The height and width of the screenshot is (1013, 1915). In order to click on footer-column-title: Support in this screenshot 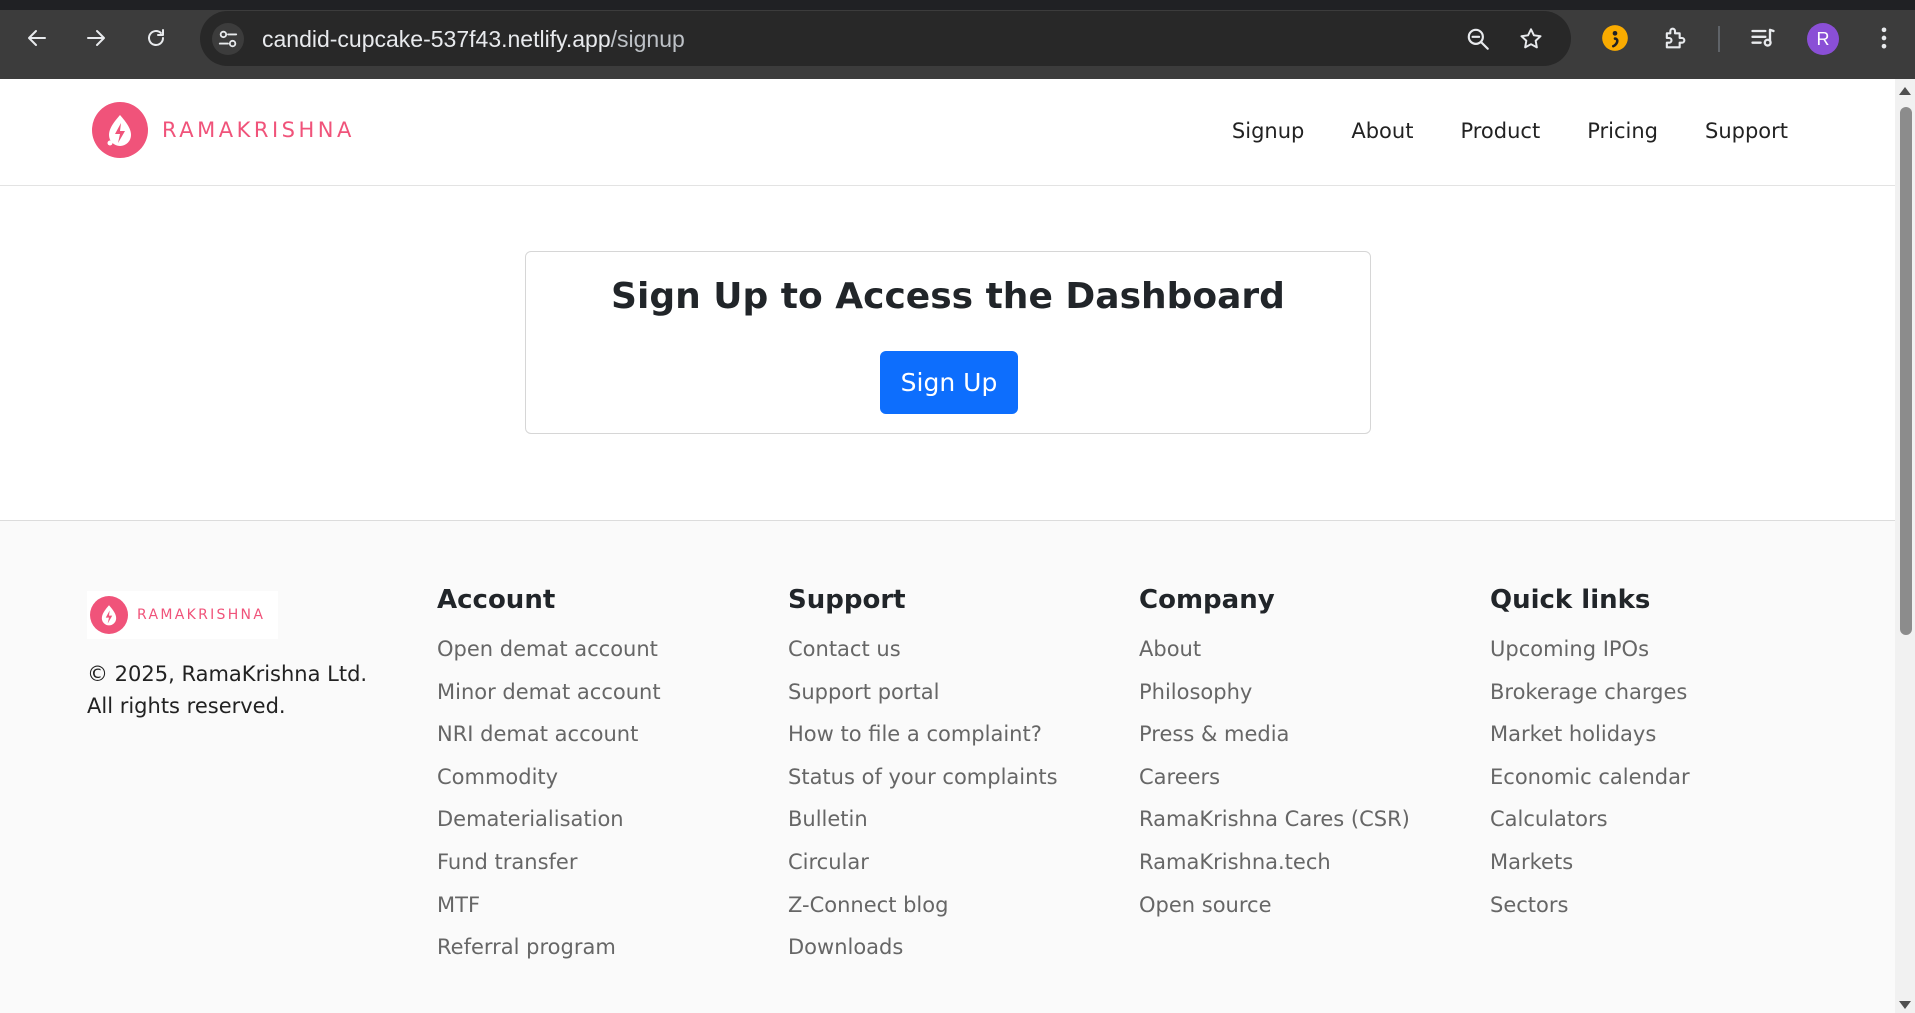, I will do `click(847, 600)`.